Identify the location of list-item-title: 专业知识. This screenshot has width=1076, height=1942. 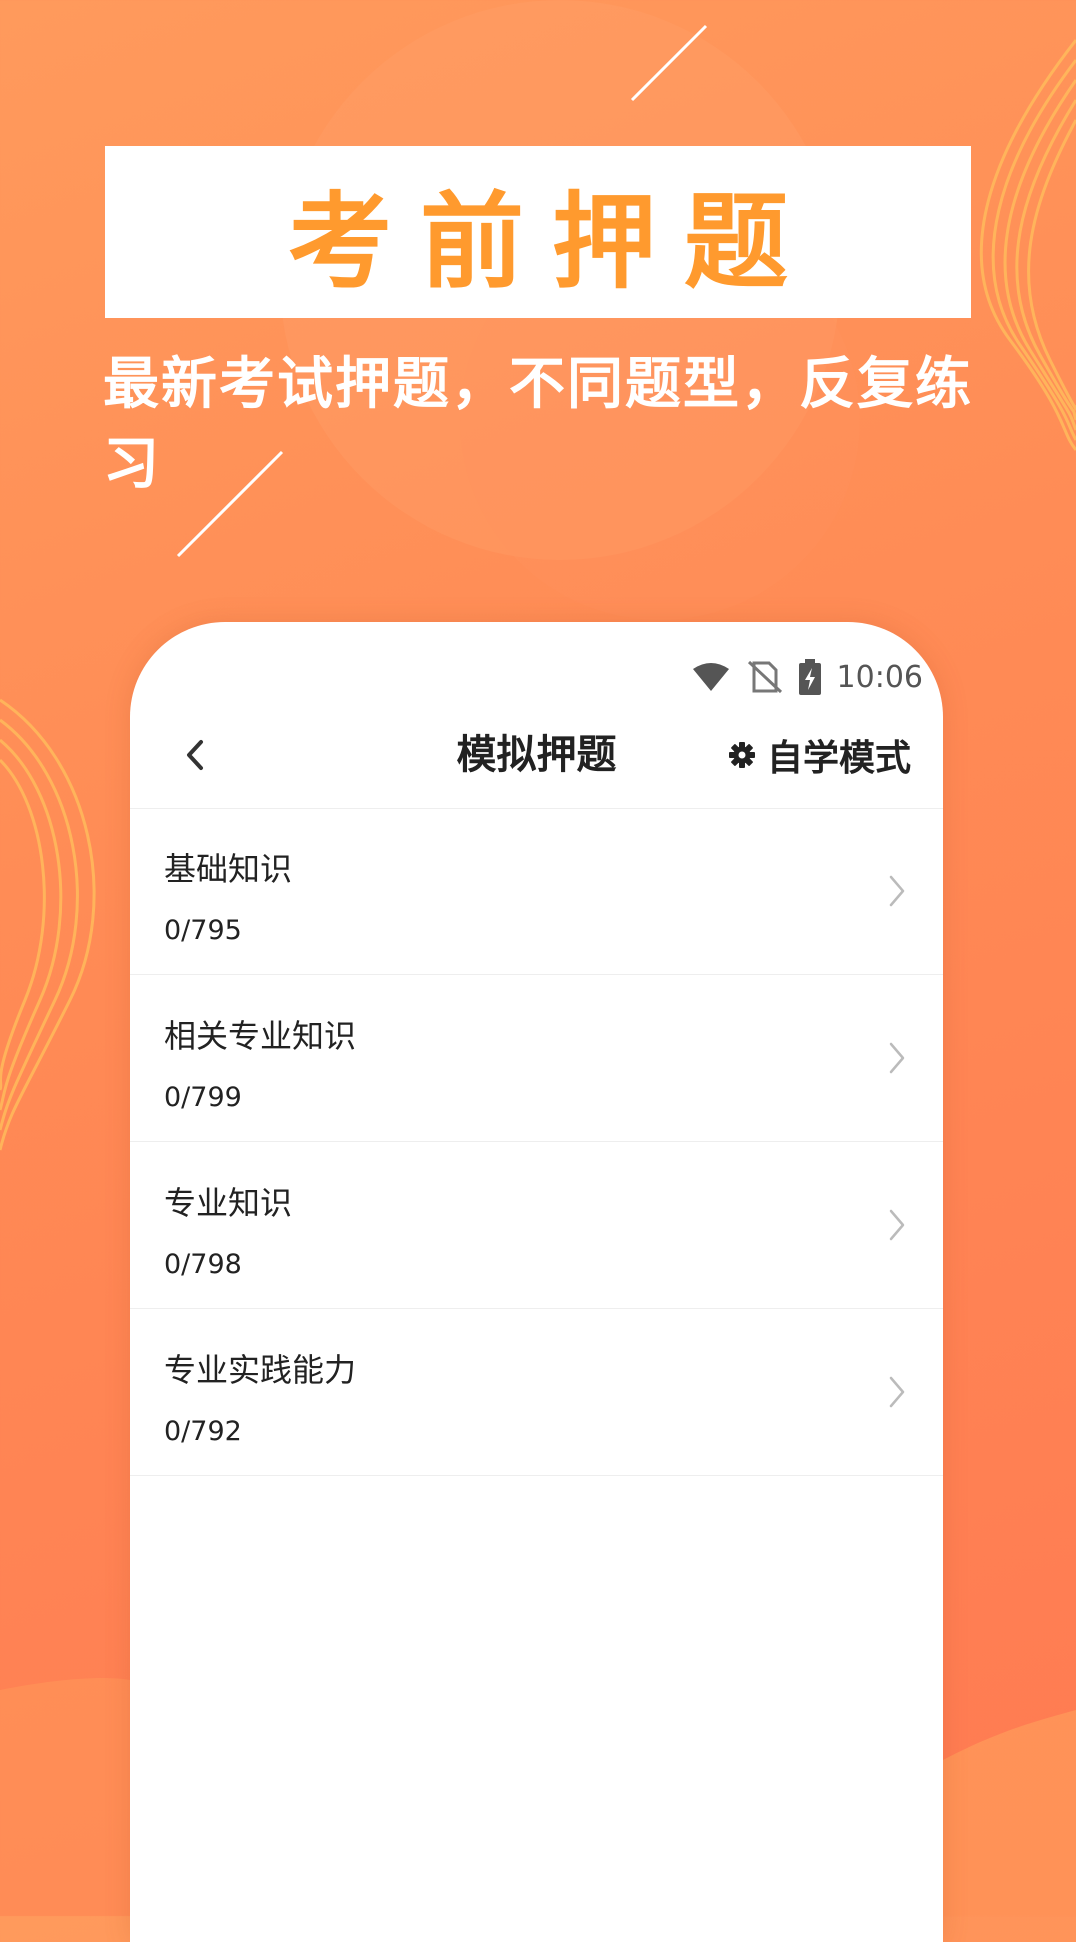
(228, 1203).